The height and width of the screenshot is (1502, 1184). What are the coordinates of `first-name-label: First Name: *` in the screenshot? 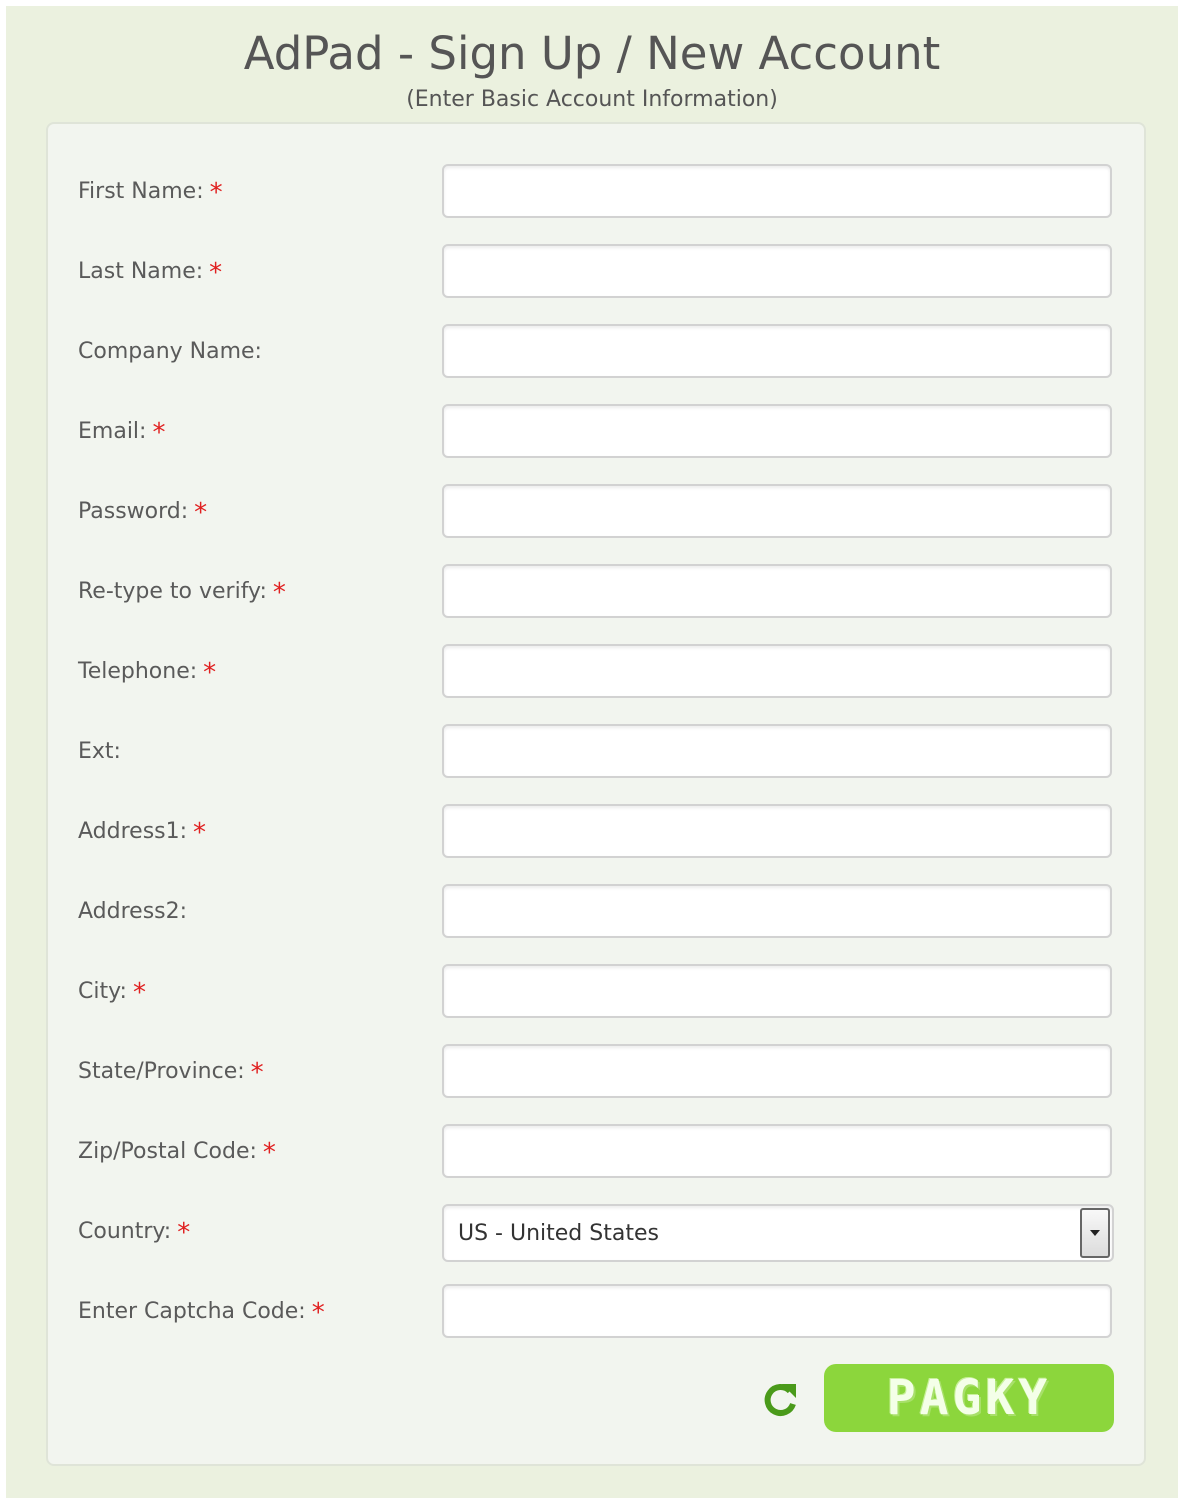 It's located at (150, 193).